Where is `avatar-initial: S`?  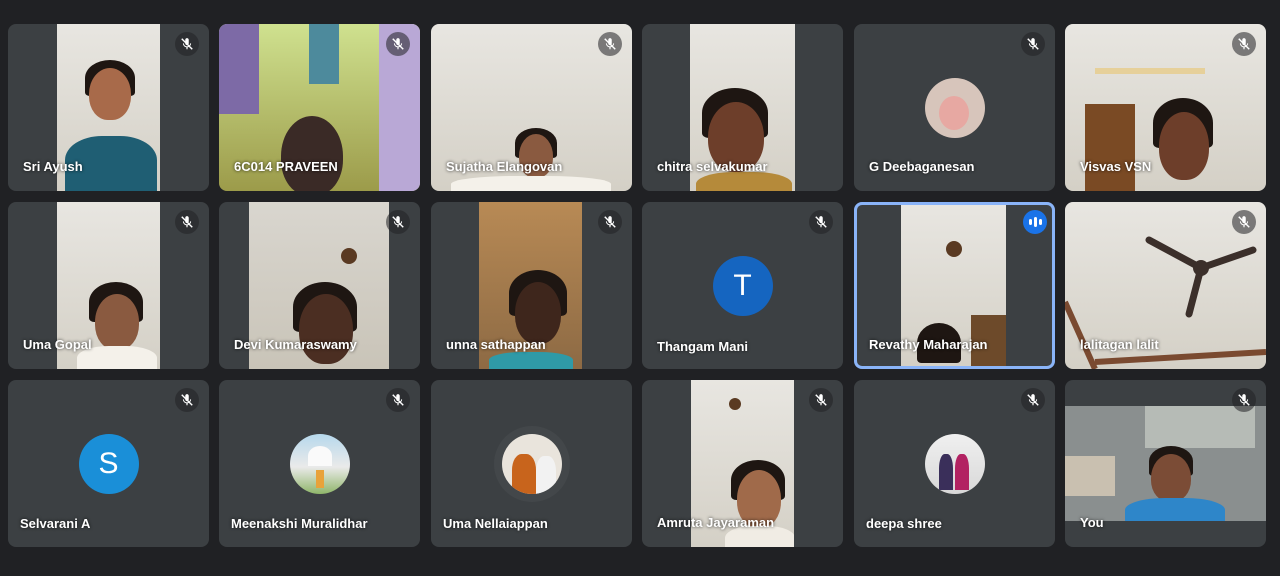 avatar-initial: S is located at coordinates (108, 463).